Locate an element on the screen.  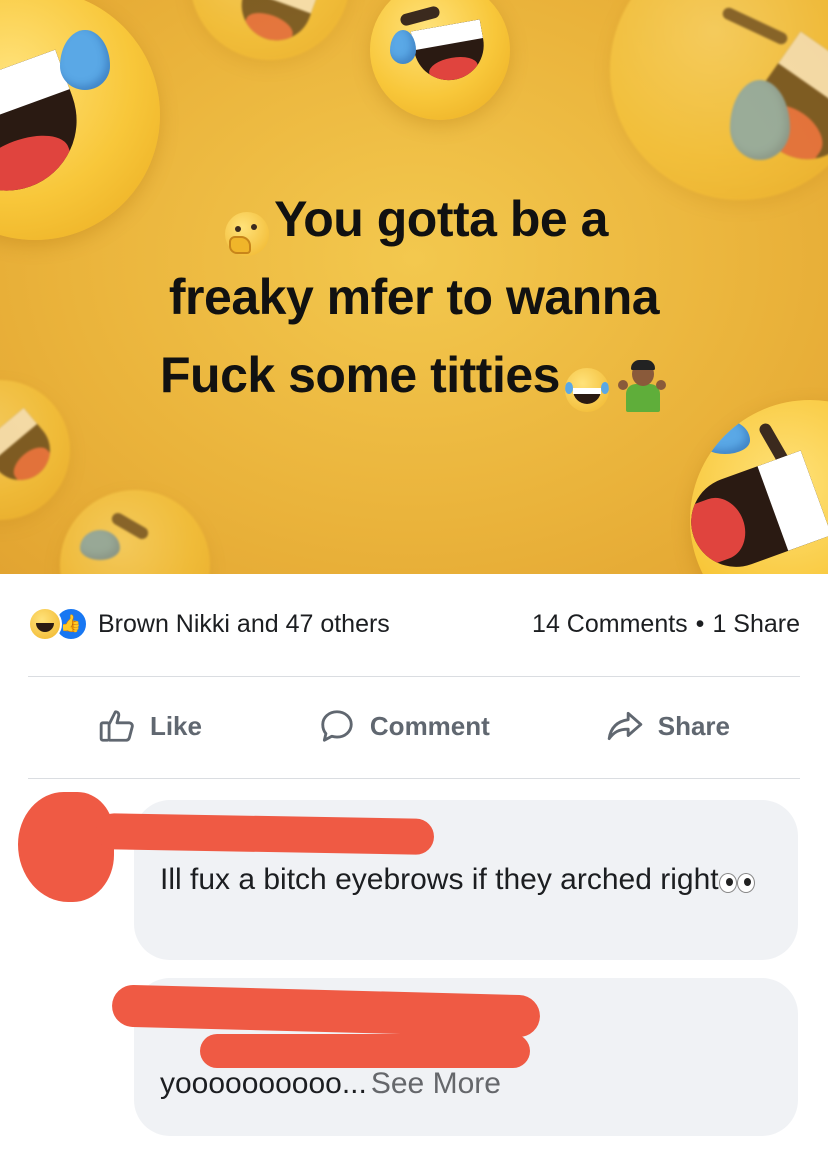
eyes-icon is located at coordinates (736, 882).